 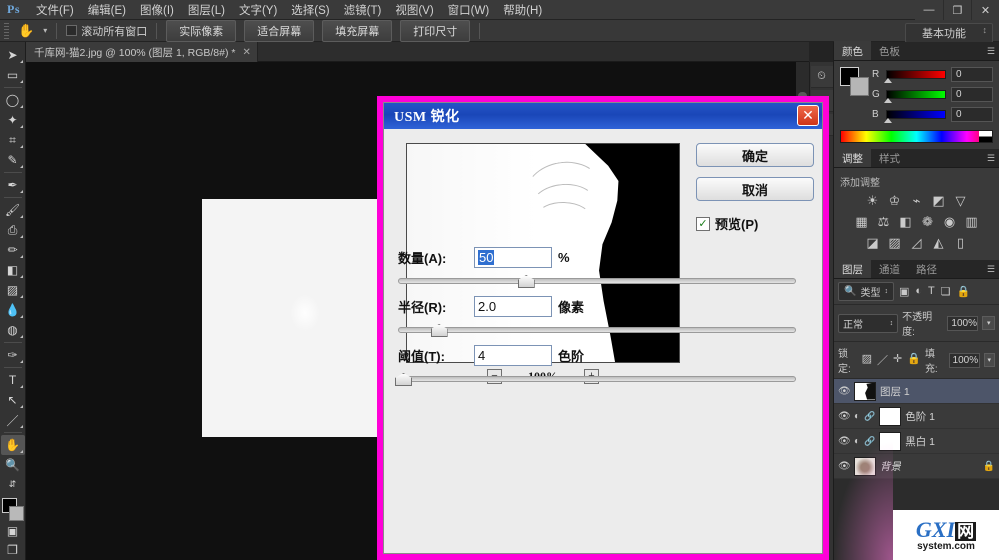 What do you see at coordinates (363, 10) in the screenshot?
I see `menu-item-6: 滤镜(T)` at bounding box center [363, 10].